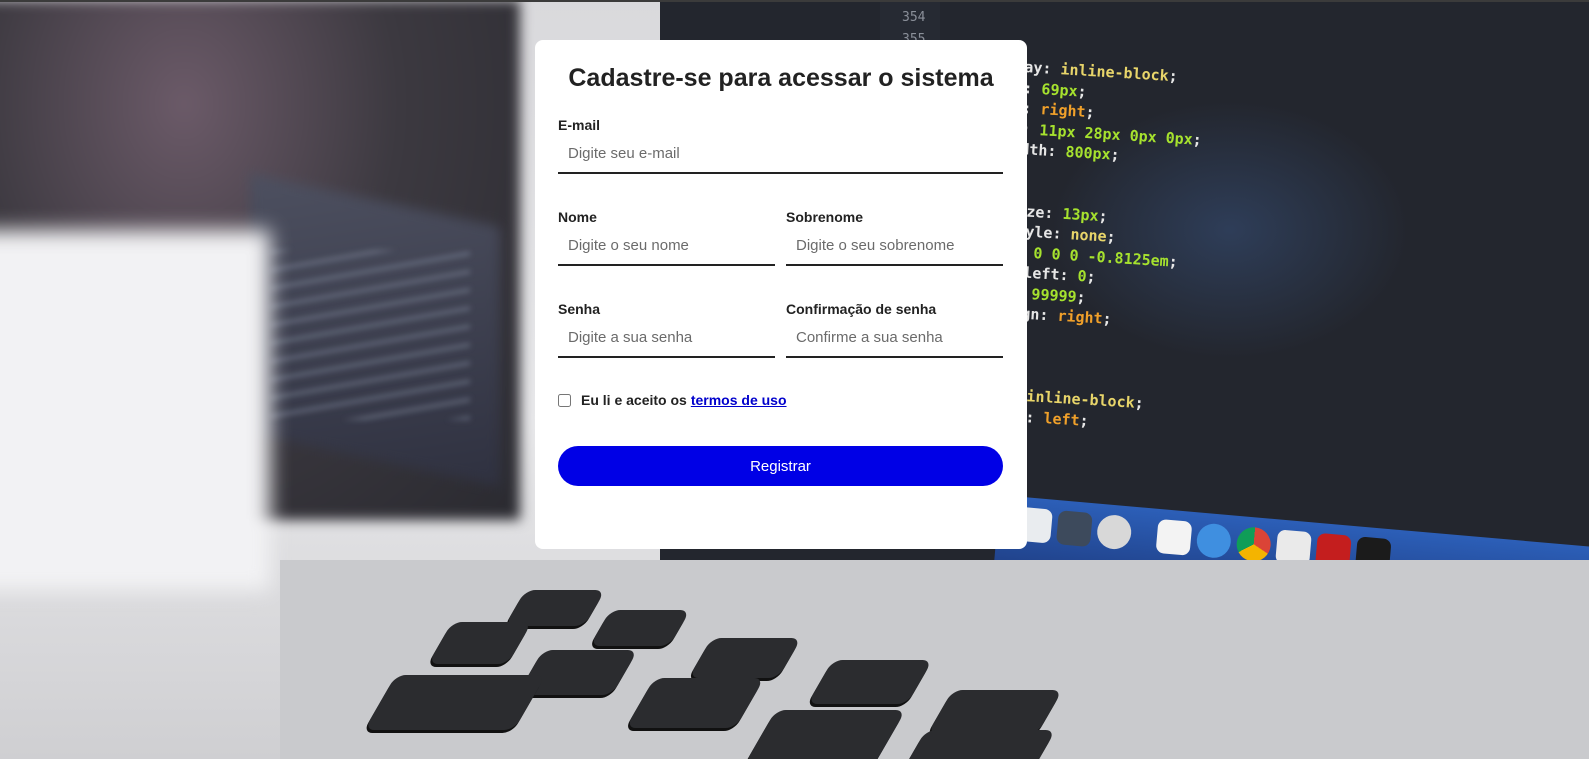  What do you see at coordinates (1254, 544) in the screenshot?
I see `dock-chrome-icon` at bounding box center [1254, 544].